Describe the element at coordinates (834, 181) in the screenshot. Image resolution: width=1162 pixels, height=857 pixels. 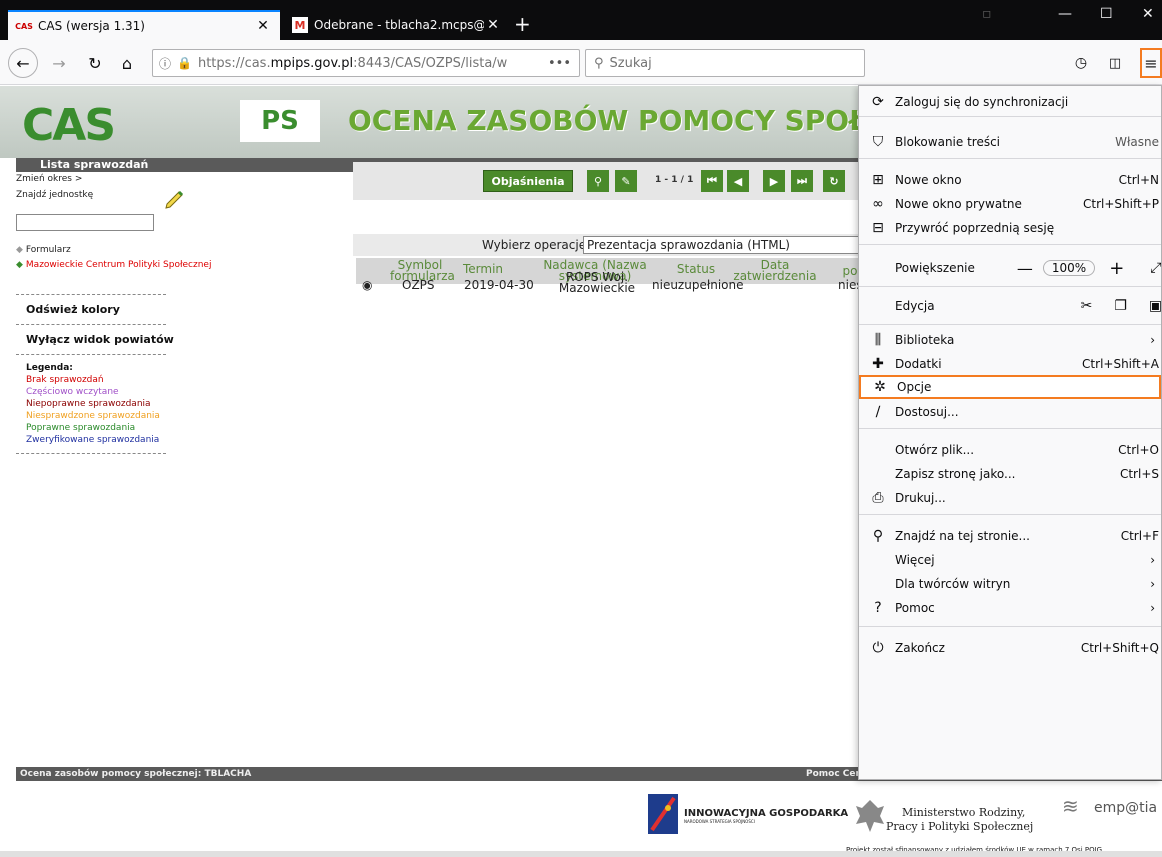
I see `refresh-icon: ↻` at that location.